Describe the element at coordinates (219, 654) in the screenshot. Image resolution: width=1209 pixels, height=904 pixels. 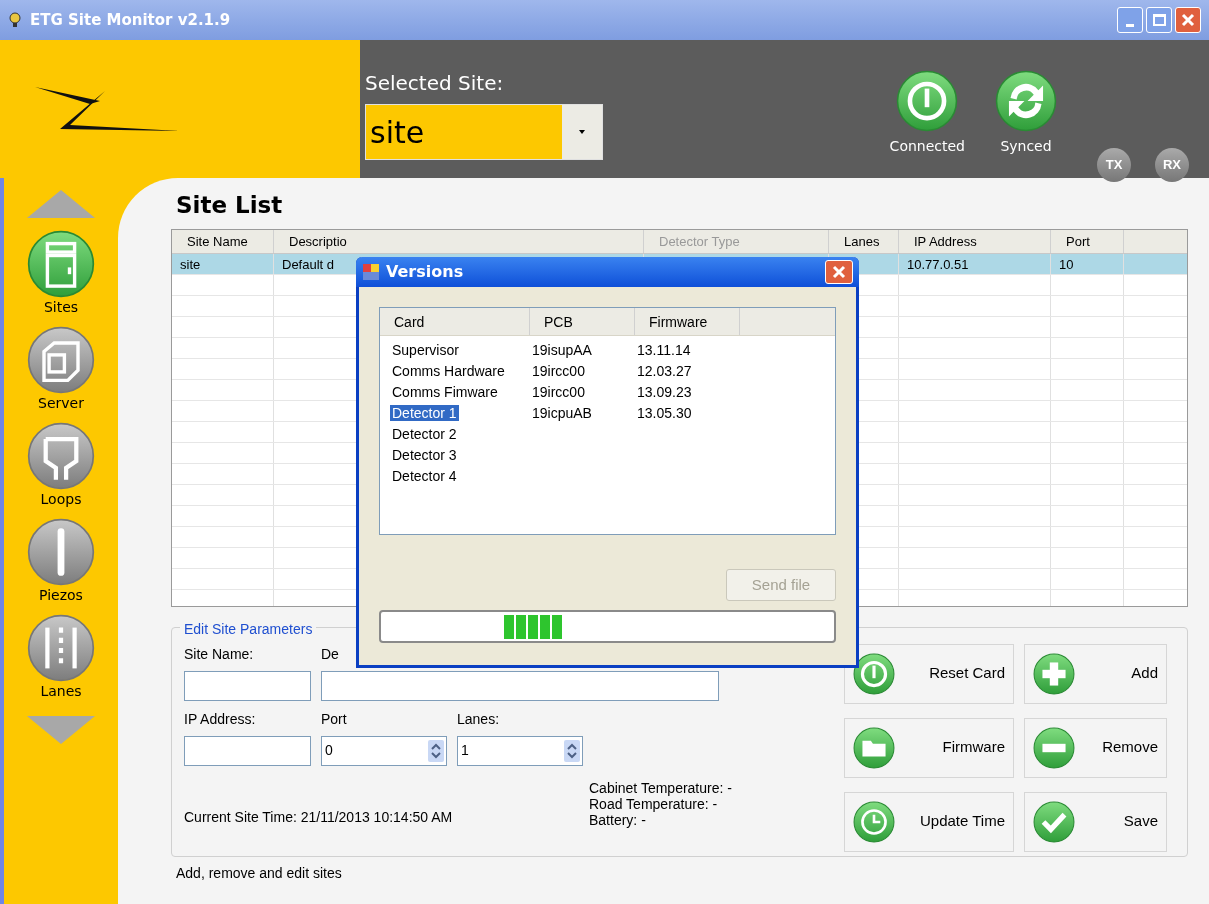
I see `field-label: Site Name:` at that location.